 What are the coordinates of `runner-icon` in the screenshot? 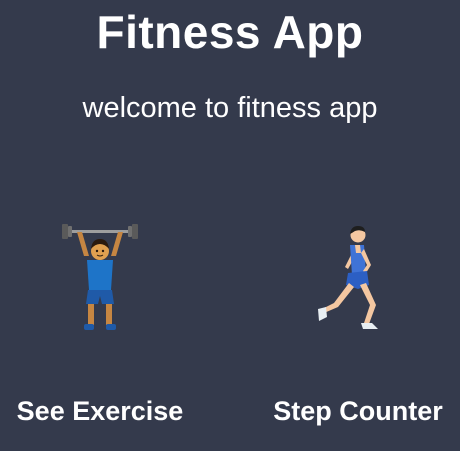 It's located at (348, 277).